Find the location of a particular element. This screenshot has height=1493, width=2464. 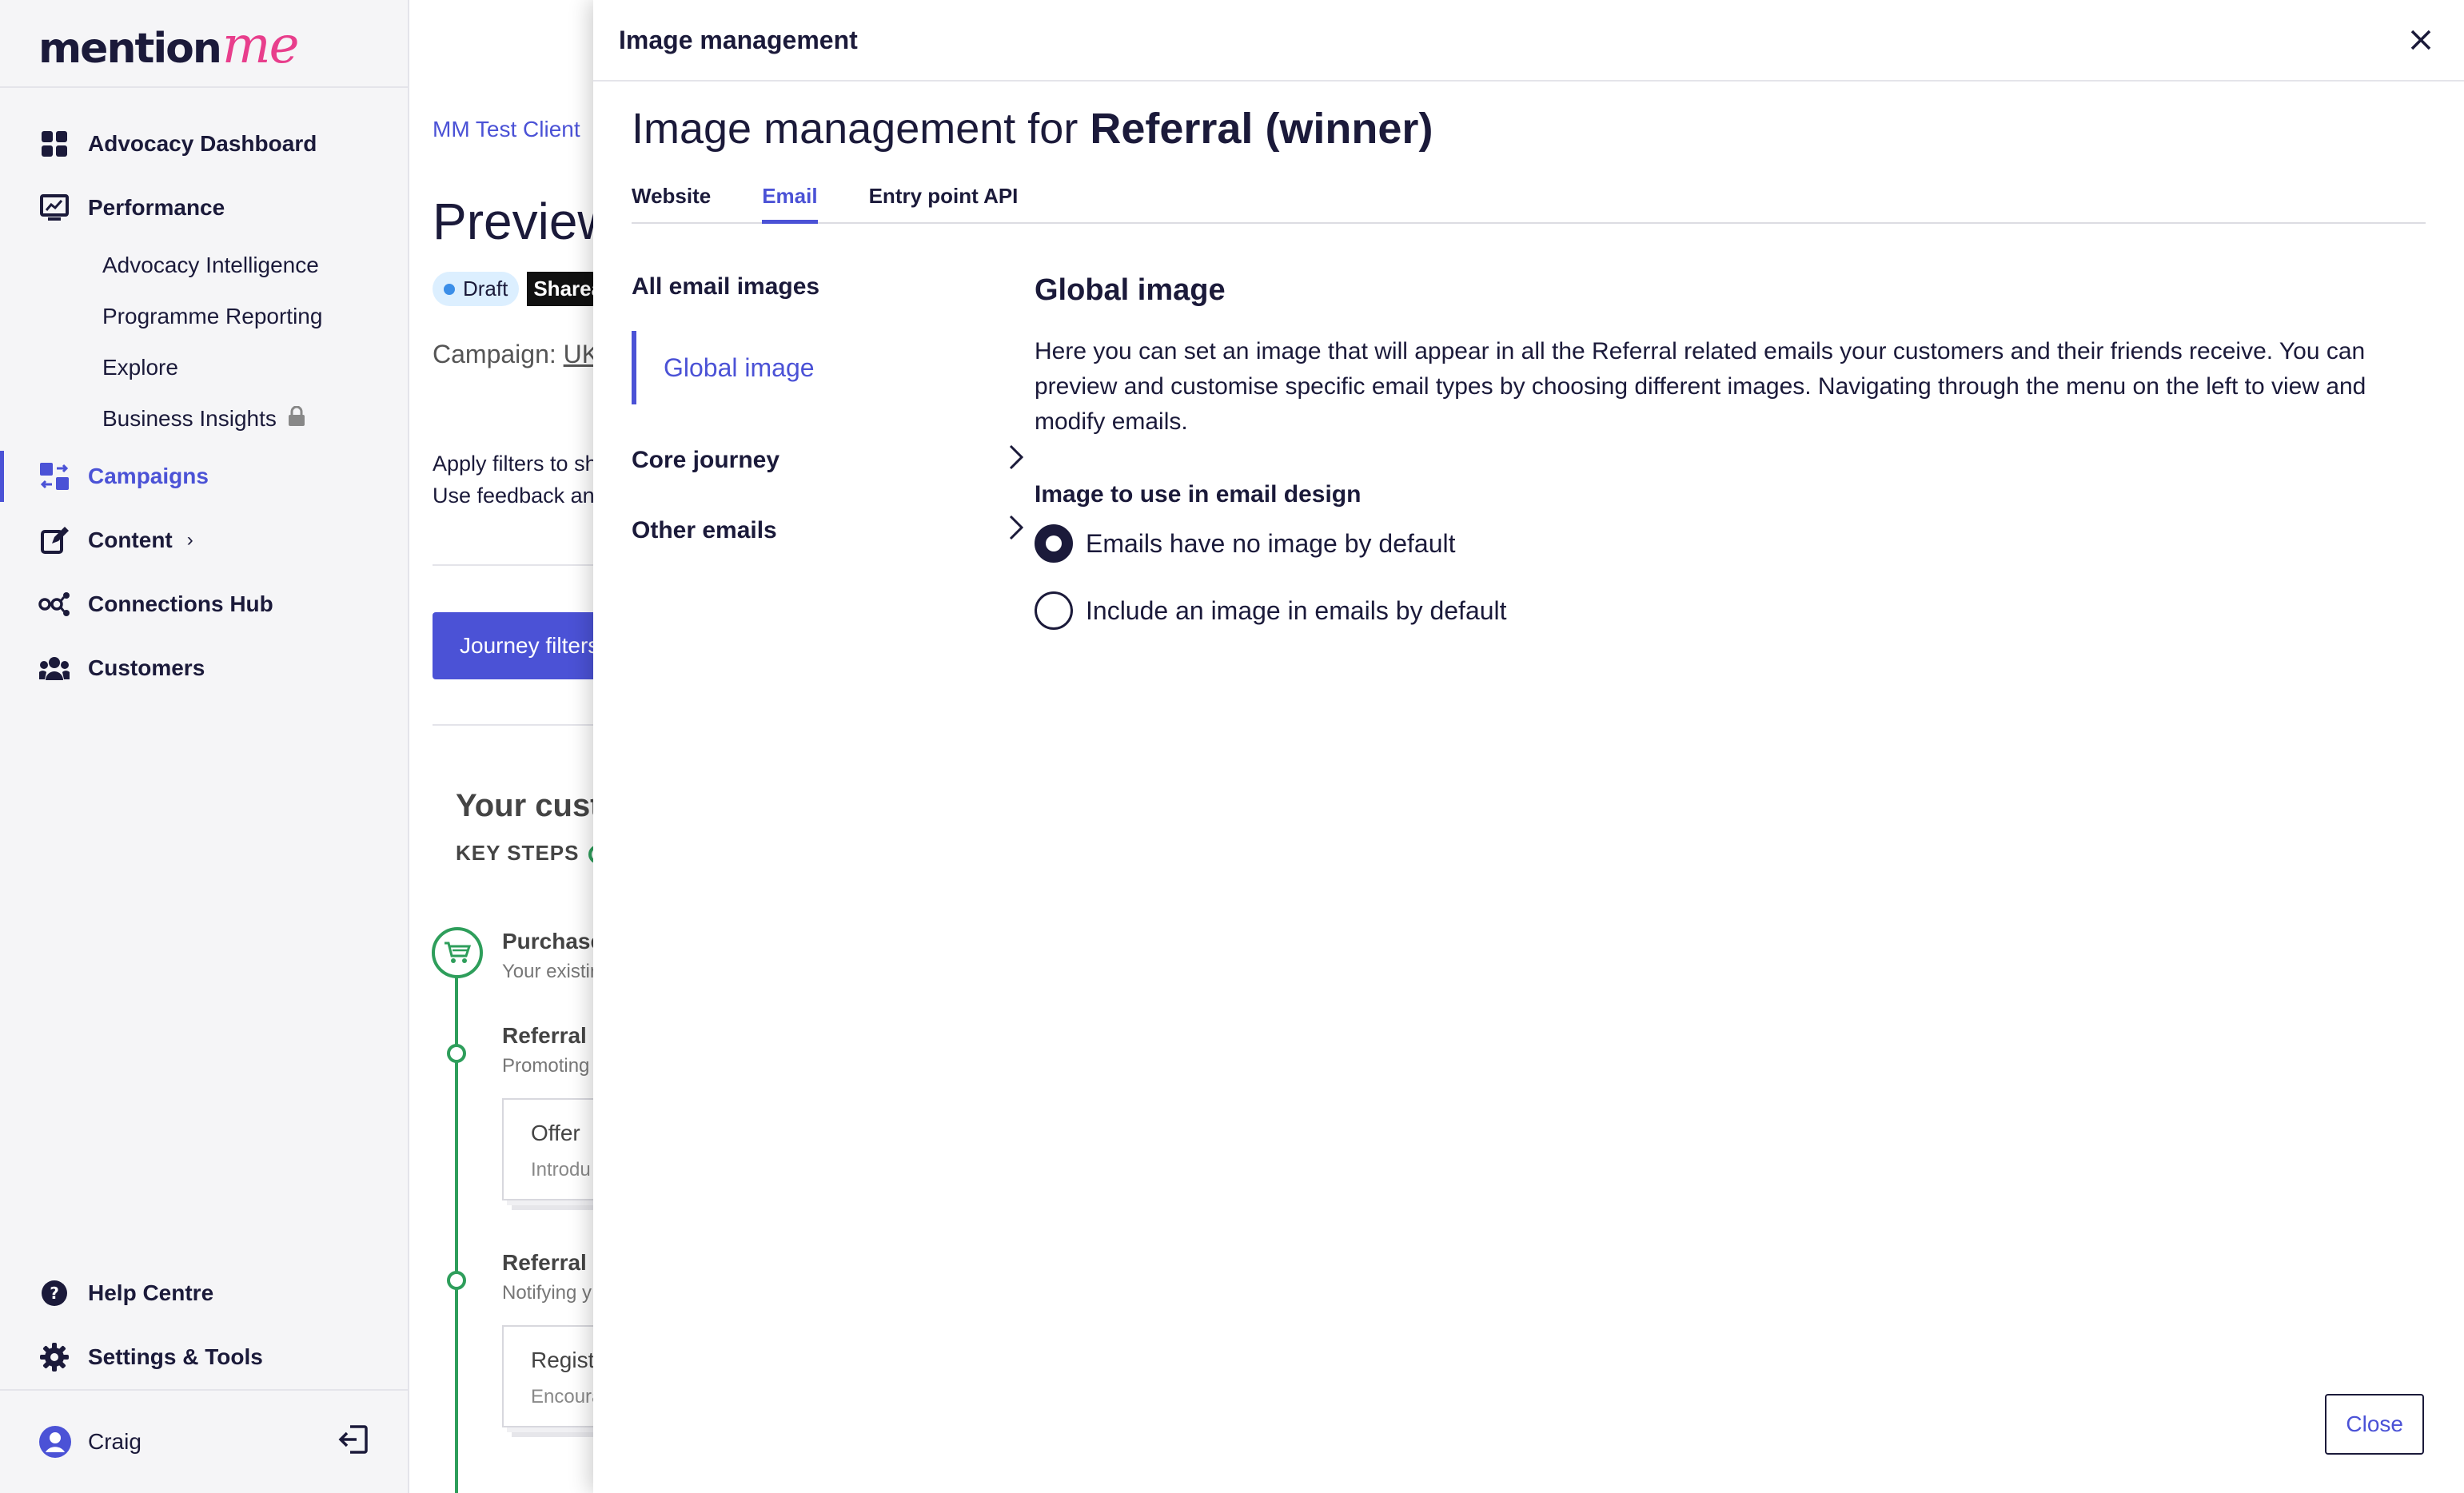

chevron-right-icon: › is located at coordinates (189, 540).